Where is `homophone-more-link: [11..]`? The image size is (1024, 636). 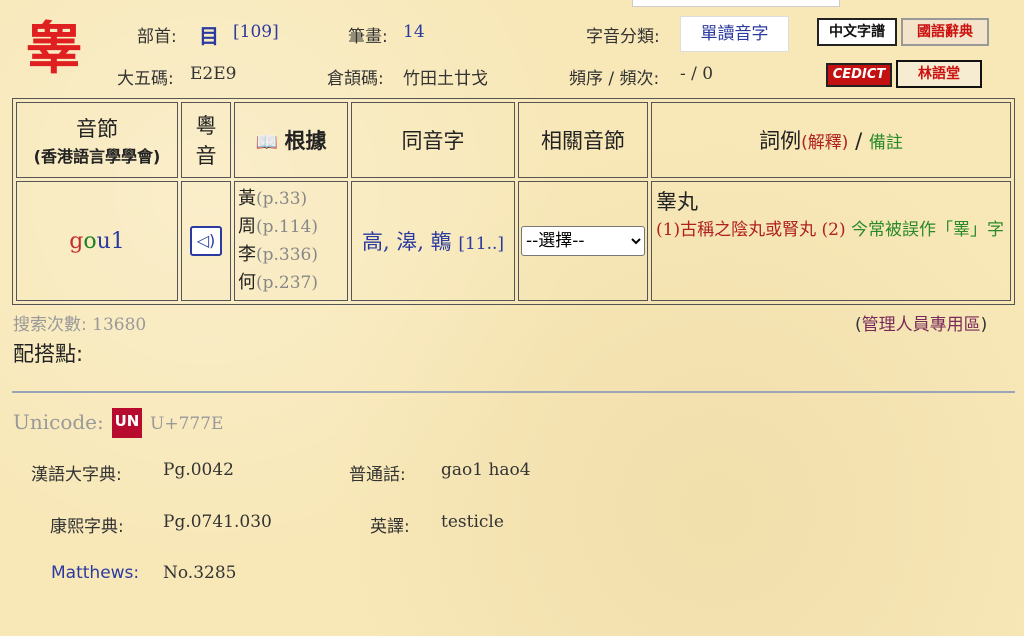
homophone-more-link: [11..] is located at coordinates (481, 244).